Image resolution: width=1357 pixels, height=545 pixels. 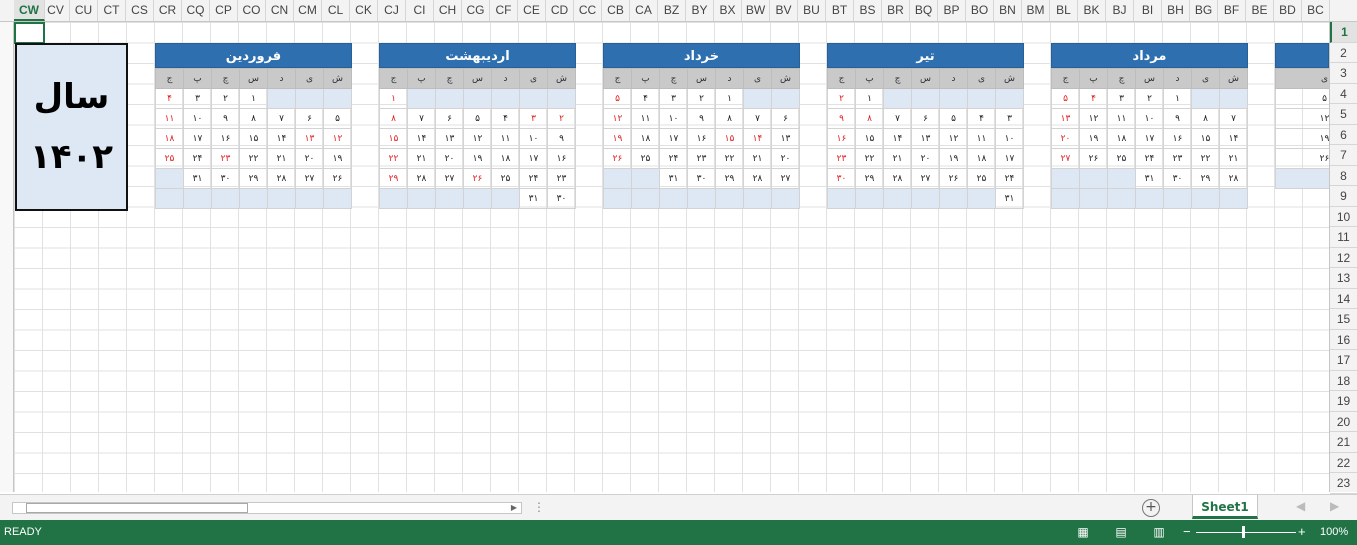 What do you see at coordinates (869, 178) in the screenshot?
I see `day-cell: ۲۹` at bounding box center [869, 178].